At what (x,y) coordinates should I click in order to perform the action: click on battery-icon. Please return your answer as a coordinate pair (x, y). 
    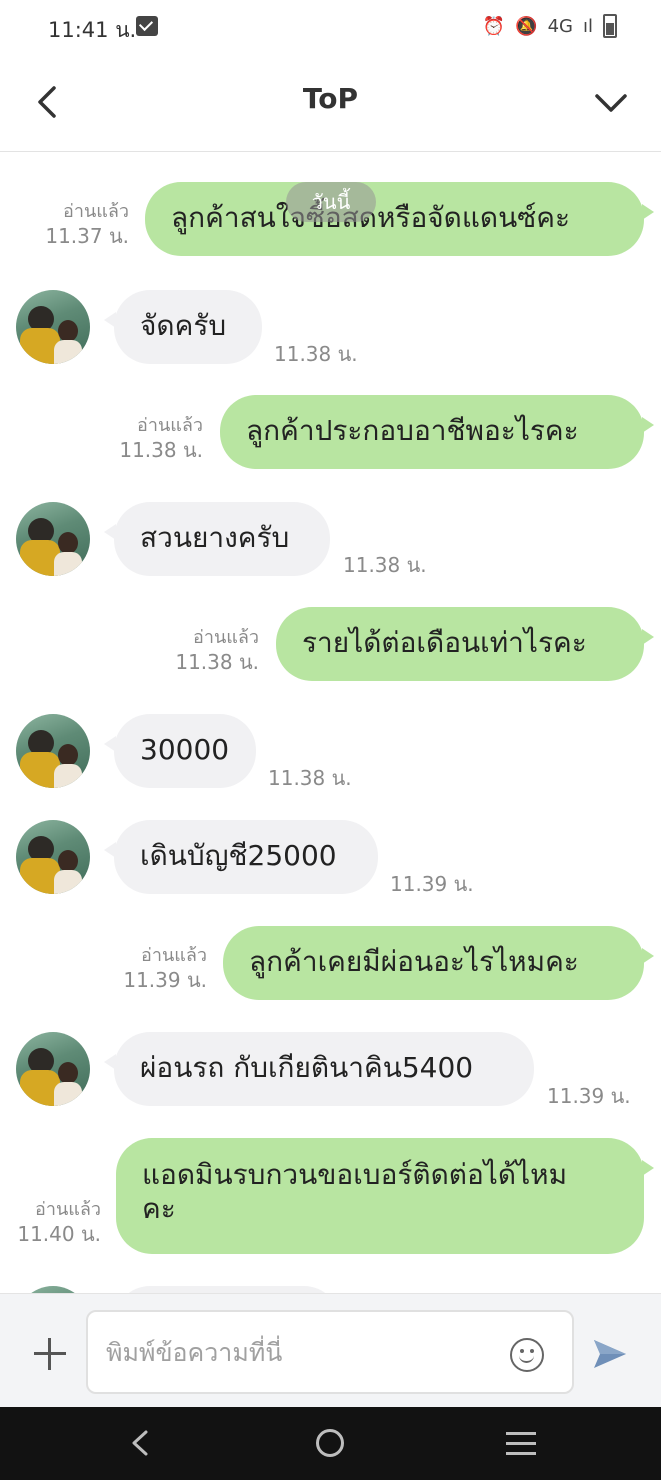
    Looking at the image, I should click on (610, 26).